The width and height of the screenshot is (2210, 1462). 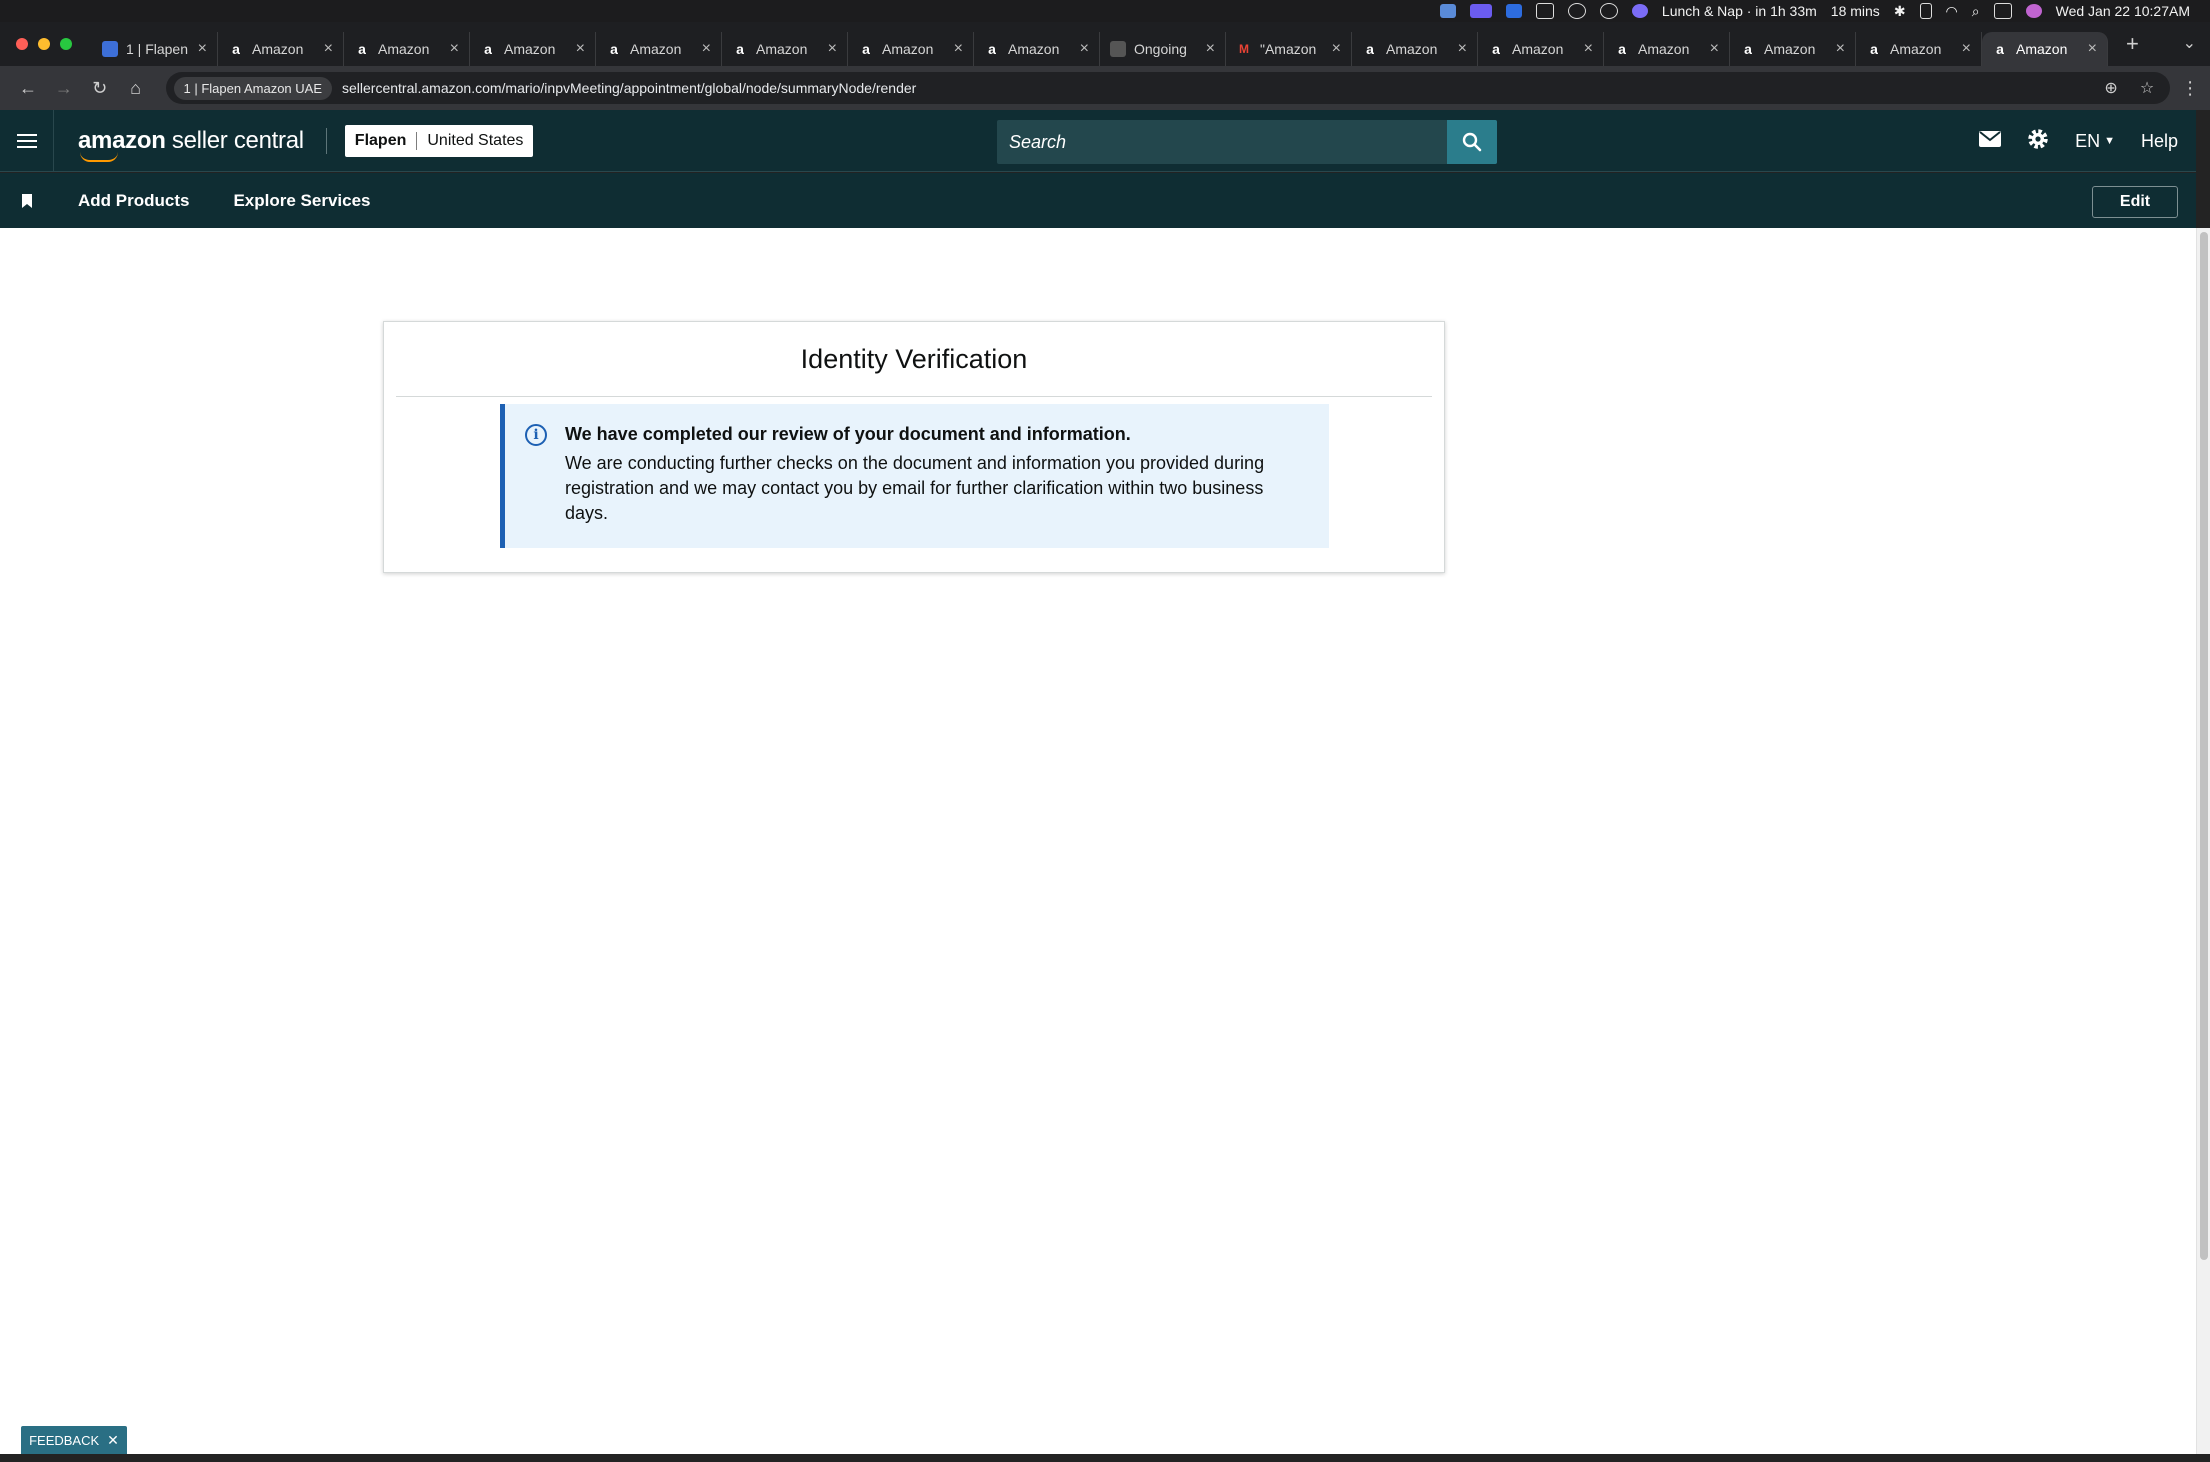 What do you see at coordinates (99, 157) in the screenshot?
I see `amazon-smile-icon` at bounding box center [99, 157].